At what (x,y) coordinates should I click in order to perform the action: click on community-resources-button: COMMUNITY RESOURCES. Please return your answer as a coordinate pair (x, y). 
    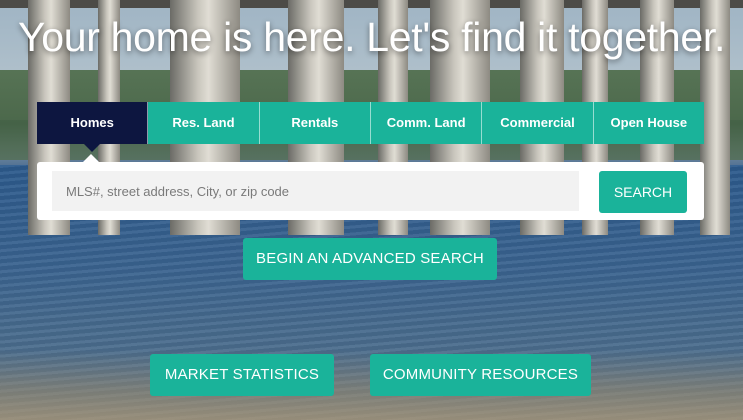
    Looking at the image, I should click on (480, 375).